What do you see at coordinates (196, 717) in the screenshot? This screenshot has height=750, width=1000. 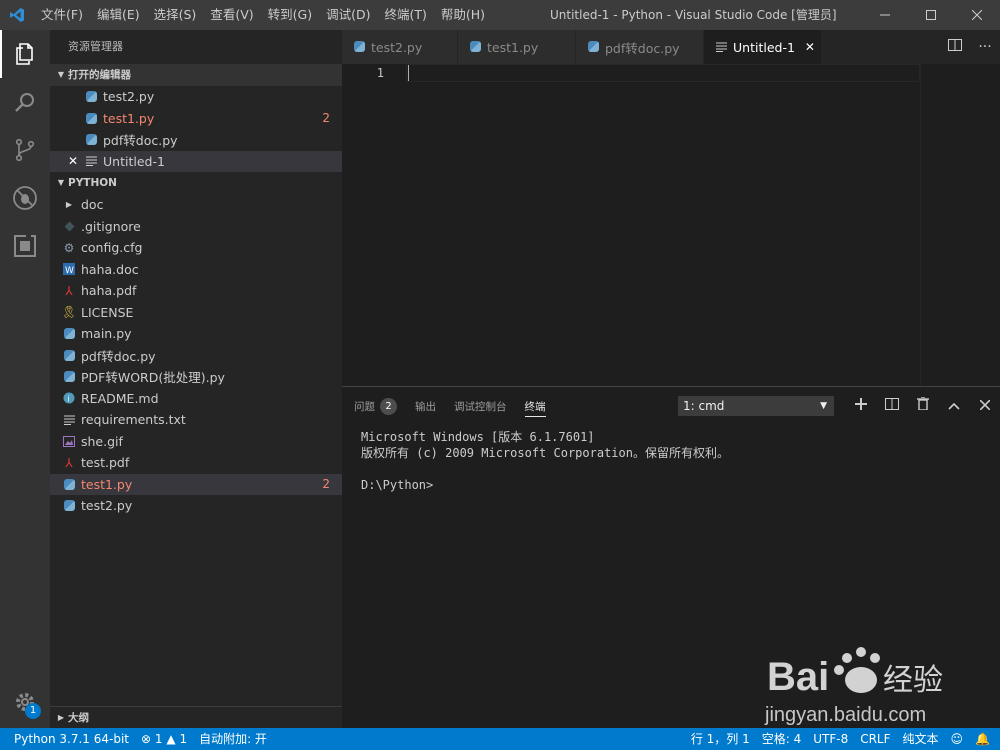 I see `outline-header: ▶ 大纲` at bounding box center [196, 717].